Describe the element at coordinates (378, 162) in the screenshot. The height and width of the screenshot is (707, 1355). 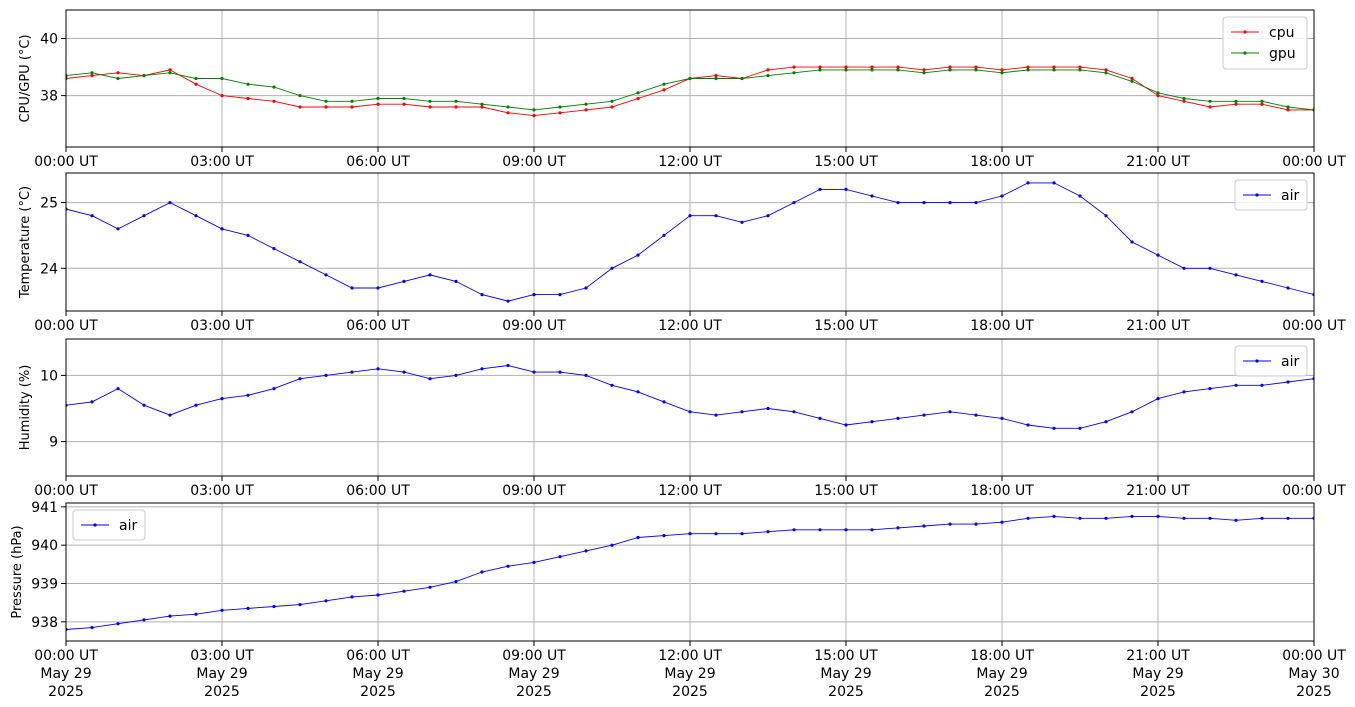
I see `x-tick-label: 06:00 UT` at that location.